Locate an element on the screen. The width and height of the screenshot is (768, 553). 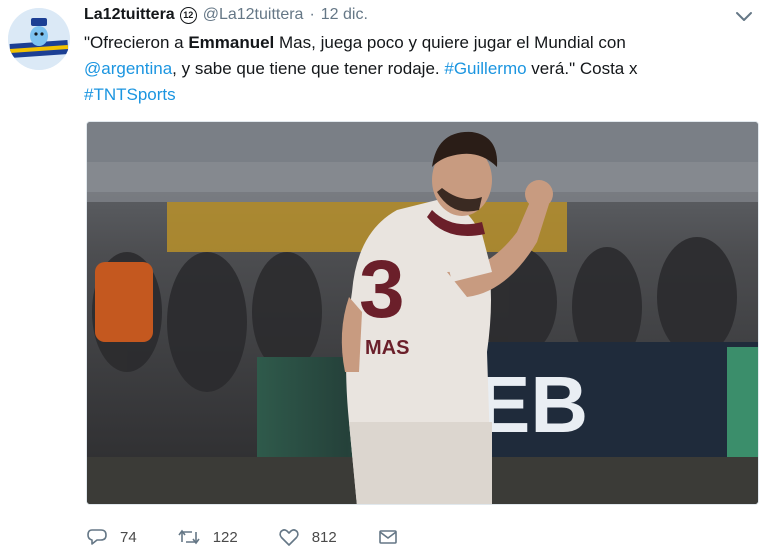
hashtag-link: #TNTSports is located at coordinates (130, 94).